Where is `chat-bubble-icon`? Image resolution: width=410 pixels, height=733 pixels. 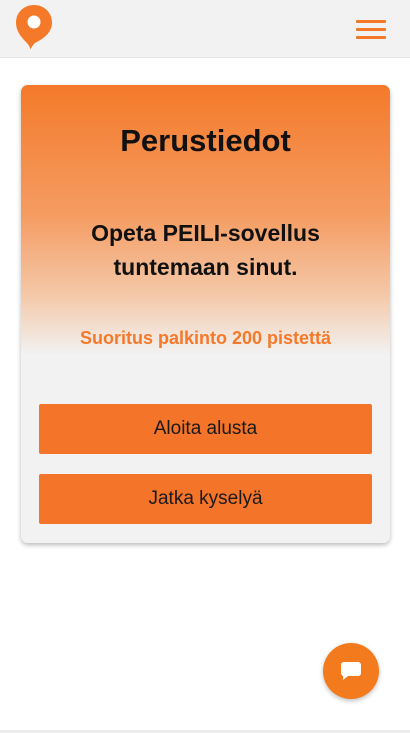
chat-bubble-icon is located at coordinates (351, 671).